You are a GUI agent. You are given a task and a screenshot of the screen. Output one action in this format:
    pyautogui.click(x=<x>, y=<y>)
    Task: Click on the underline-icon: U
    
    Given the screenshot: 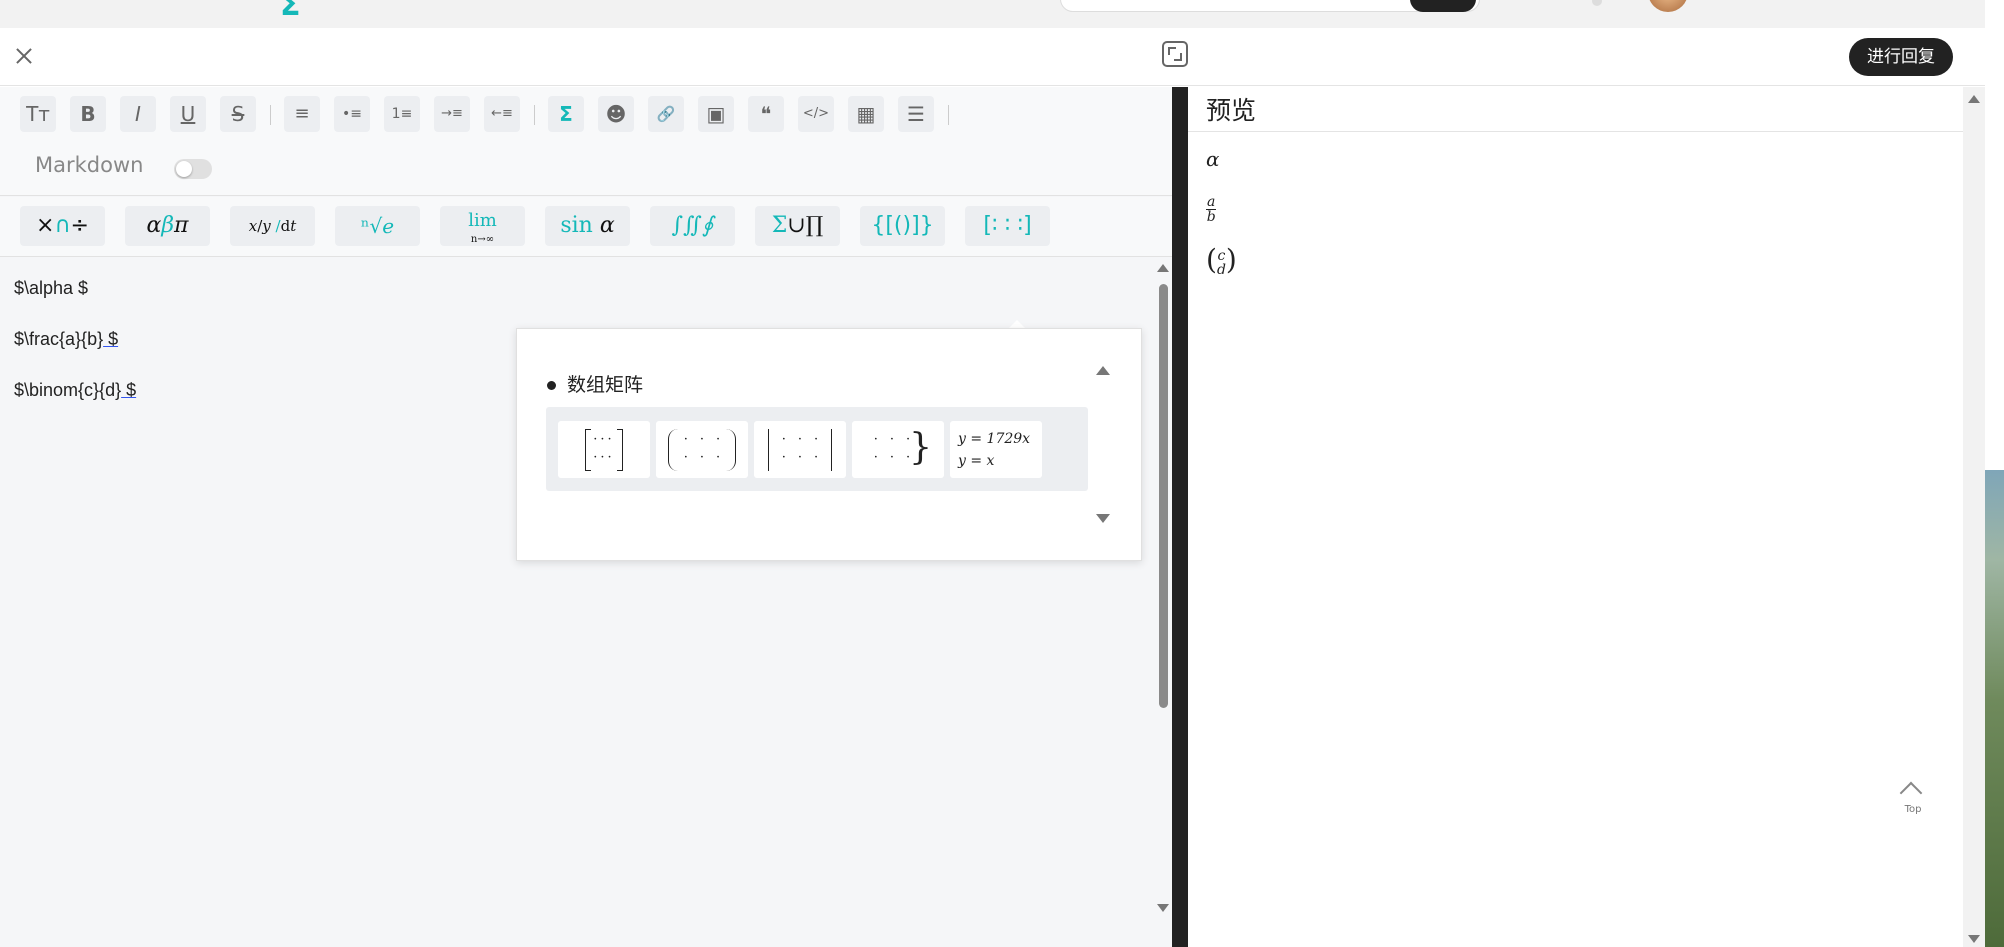 What is the action you would take?
    pyautogui.click(x=188, y=114)
    